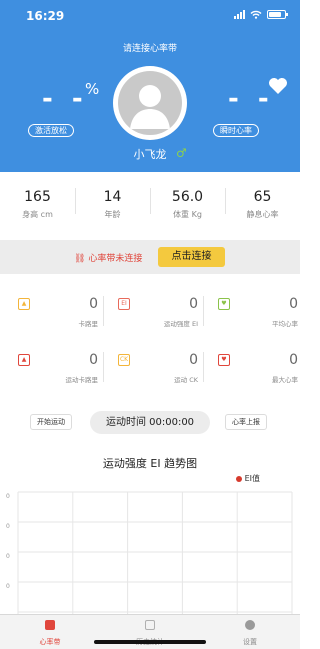 The image size is (320, 649). Describe the element at coordinates (236, 130) in the screenshot. I see `heart-rate-label: 瞬时心率` at that location.